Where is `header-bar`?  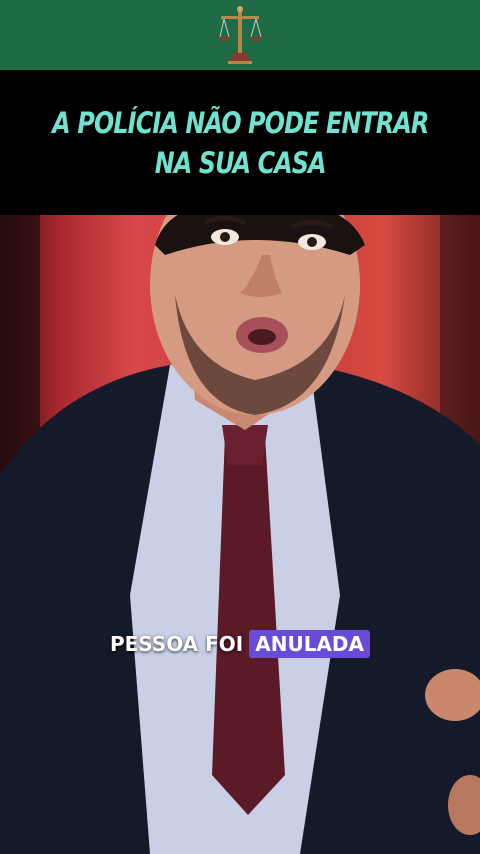 header-bar is located at coordinates (240, 35).